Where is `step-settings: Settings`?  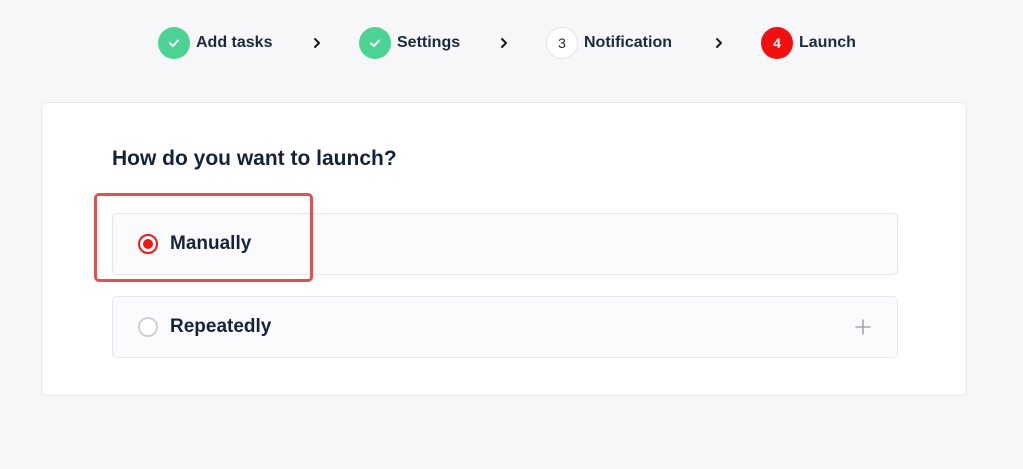
step-settings: Settings is located at coordinates (409, 43).